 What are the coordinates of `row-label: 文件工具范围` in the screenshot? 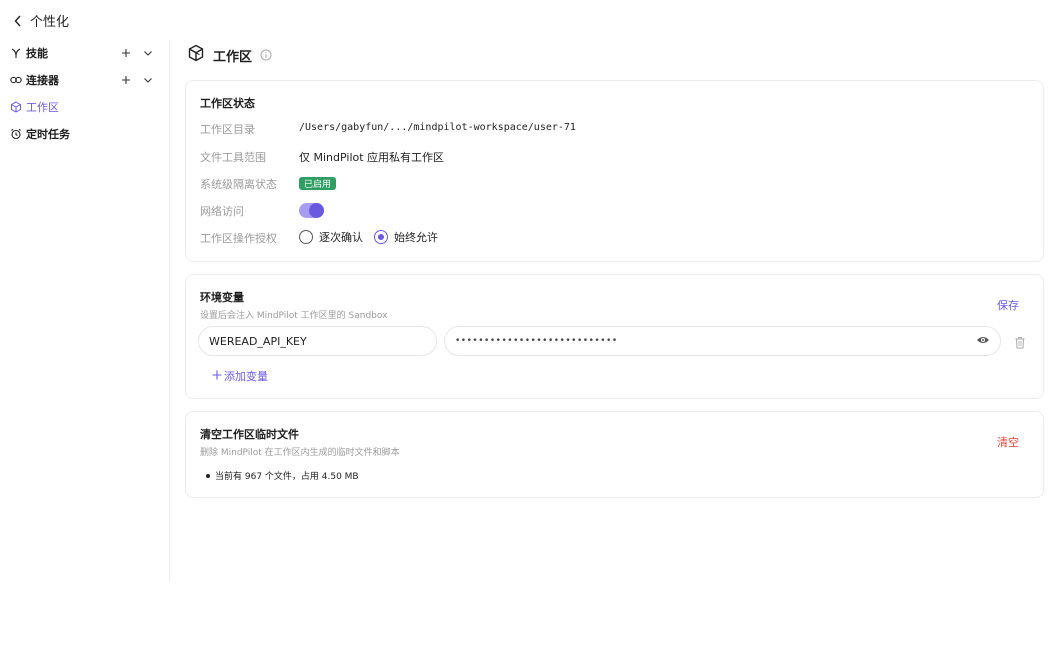 It's located at (233, 157).